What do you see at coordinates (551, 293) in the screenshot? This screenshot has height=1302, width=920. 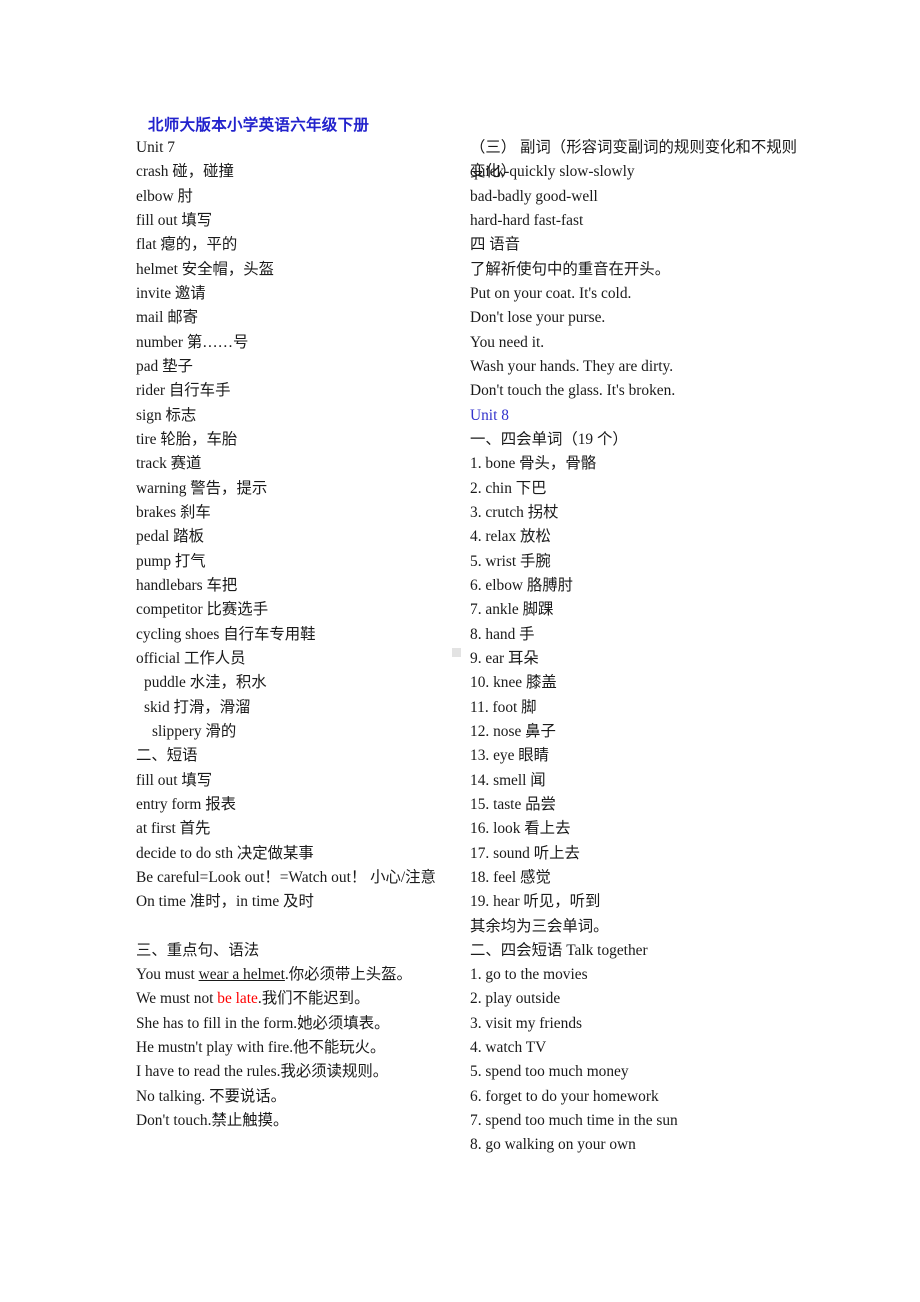 I see `text-line: Put on your coat. It's cold.` at bounding box center [551, 293].